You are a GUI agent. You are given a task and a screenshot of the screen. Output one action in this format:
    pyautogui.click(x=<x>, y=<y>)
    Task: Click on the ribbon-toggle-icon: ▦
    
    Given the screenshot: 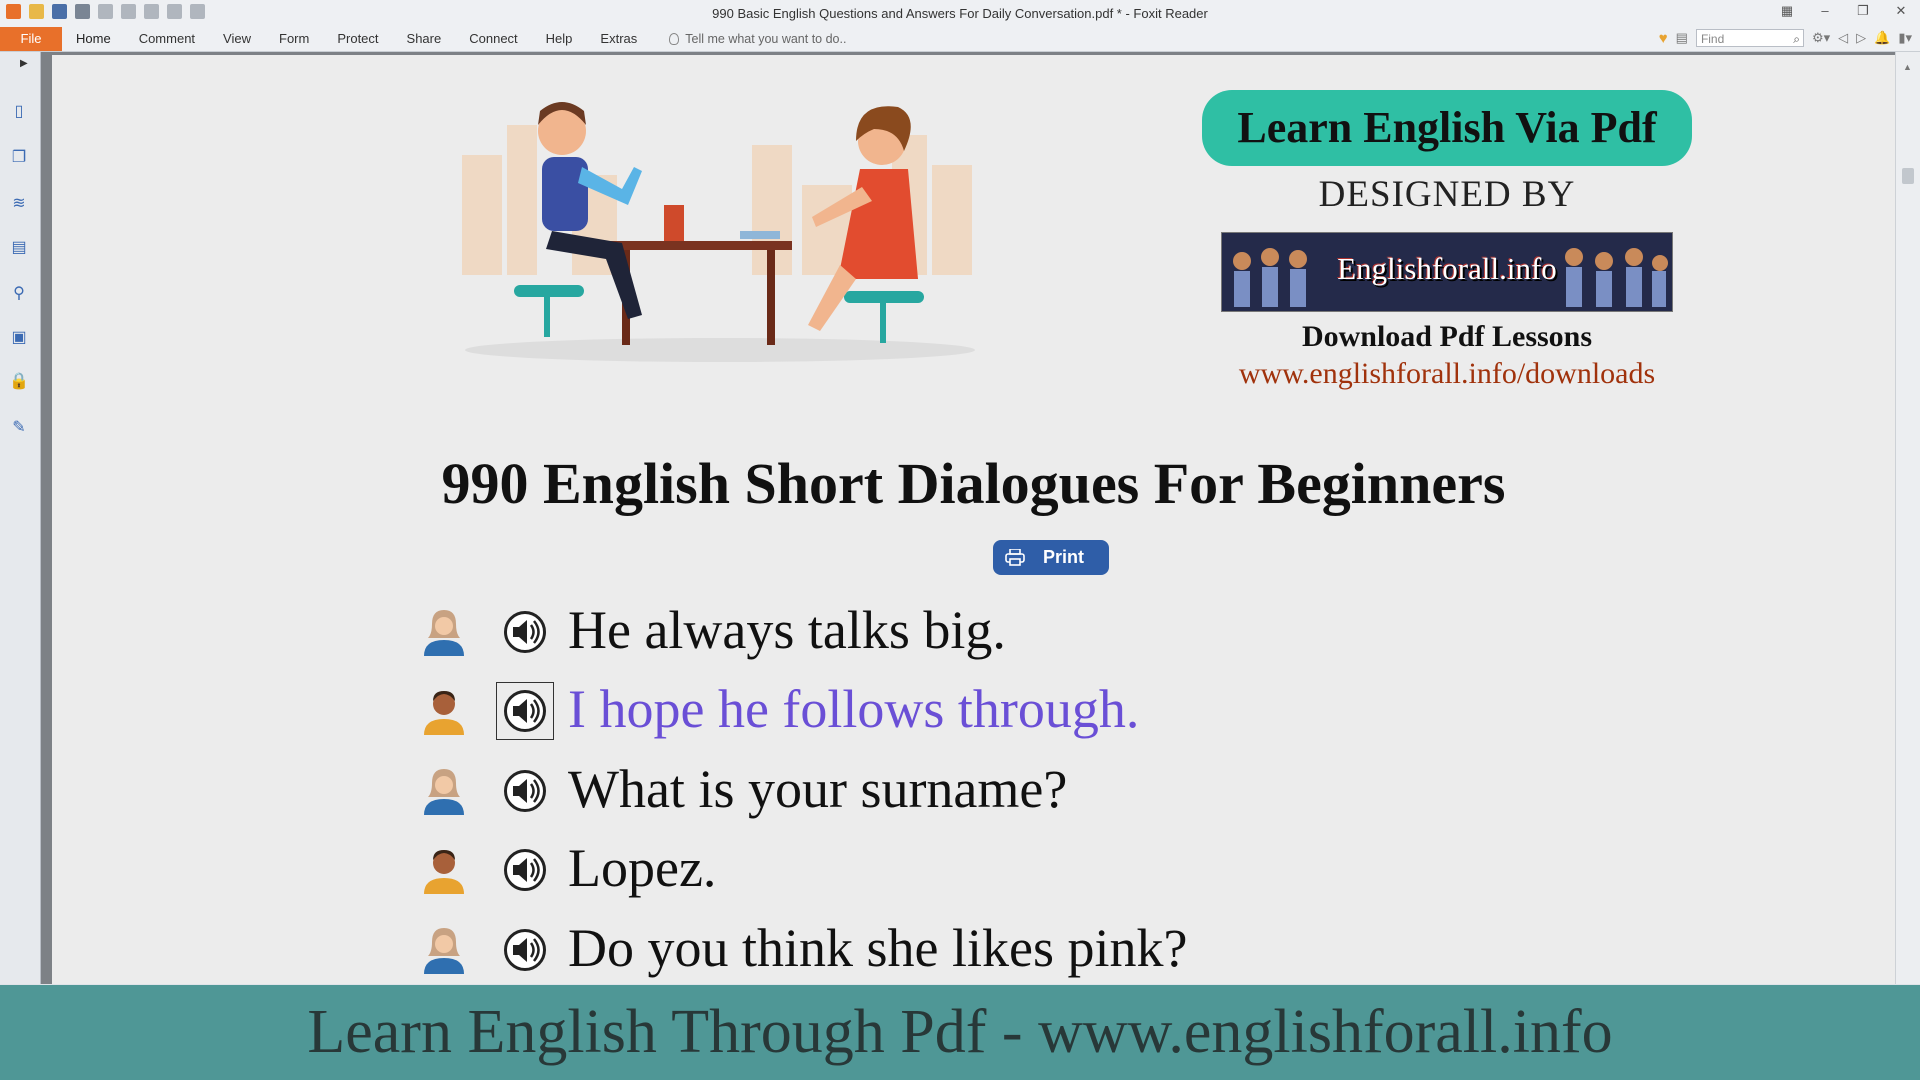 What is the action you would take?
    pyautogui.click(x=1787, y=11)
    